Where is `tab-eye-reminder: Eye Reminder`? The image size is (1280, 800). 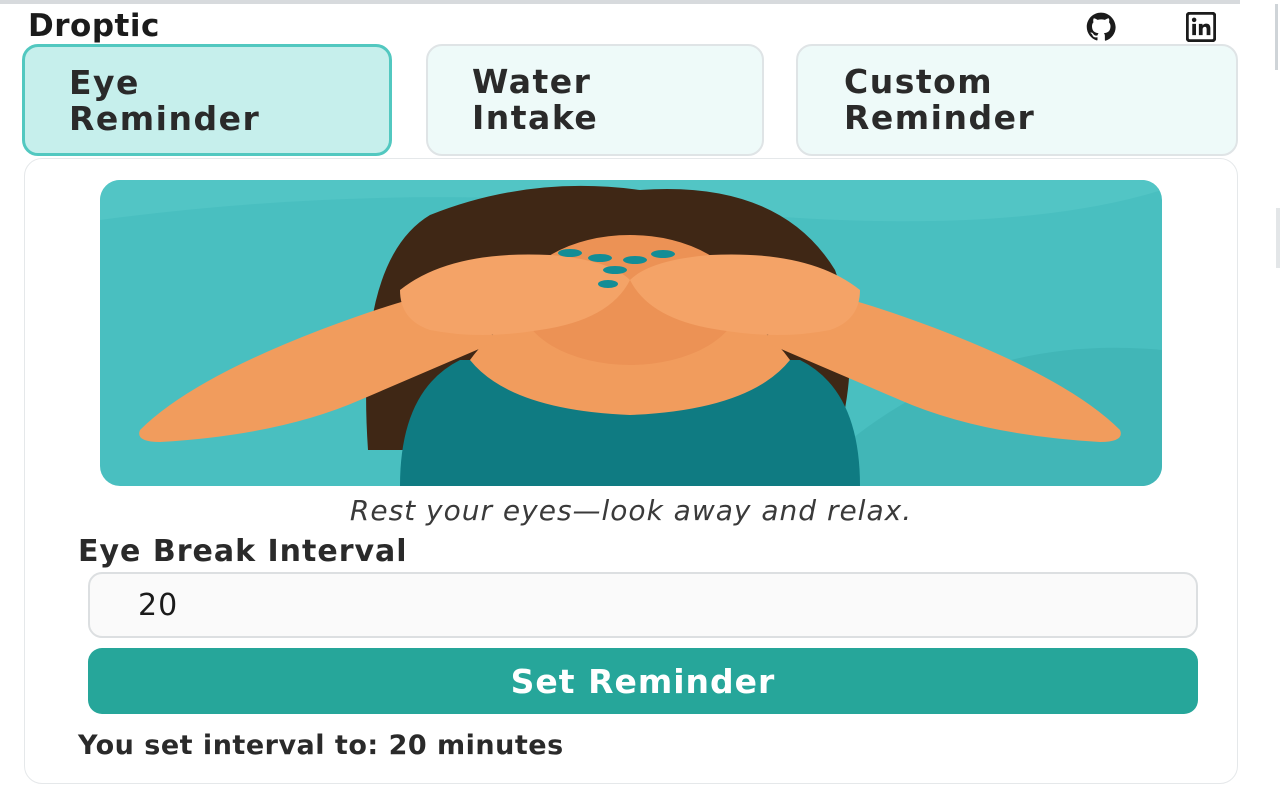 tab-eye-reminder: Eye Reminder is located at coordinates (207, 100).